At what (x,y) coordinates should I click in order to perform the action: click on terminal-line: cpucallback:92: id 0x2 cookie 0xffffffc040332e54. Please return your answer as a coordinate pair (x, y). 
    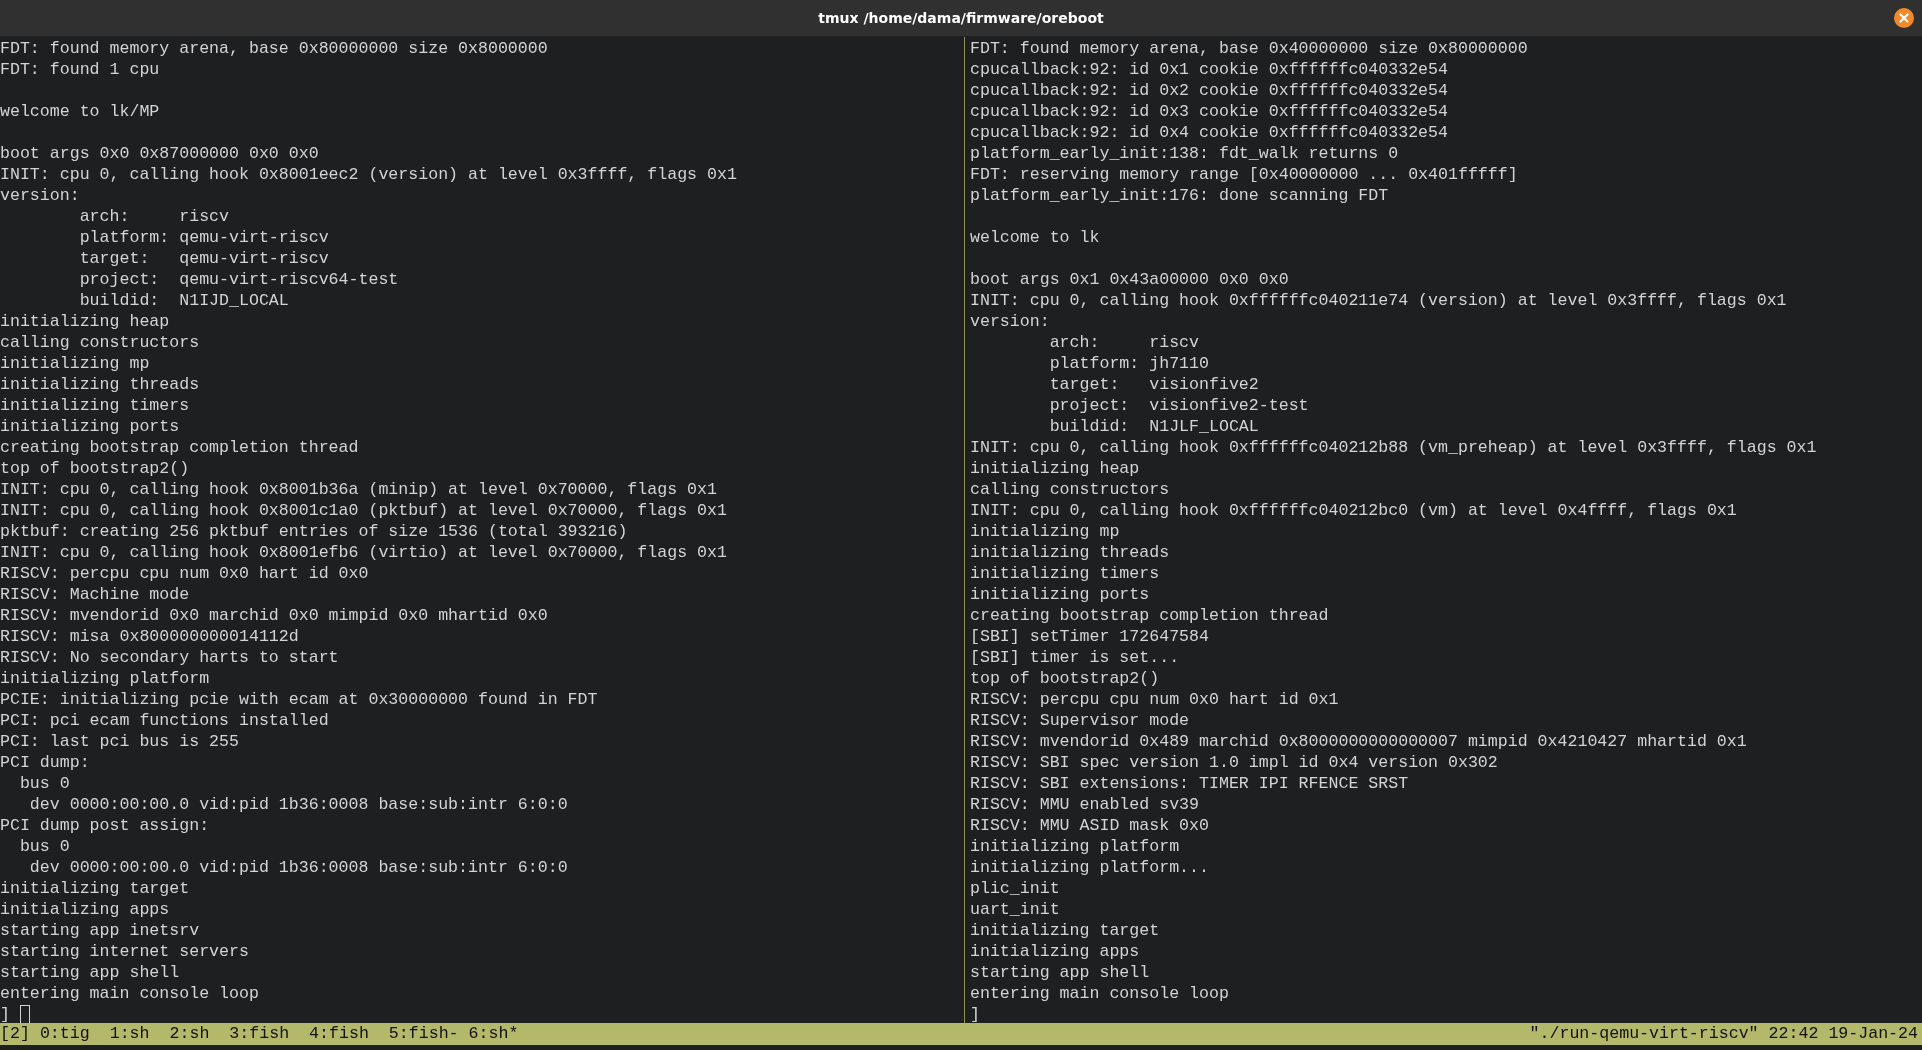
    Looking at the image, I should click on (1209, 90).